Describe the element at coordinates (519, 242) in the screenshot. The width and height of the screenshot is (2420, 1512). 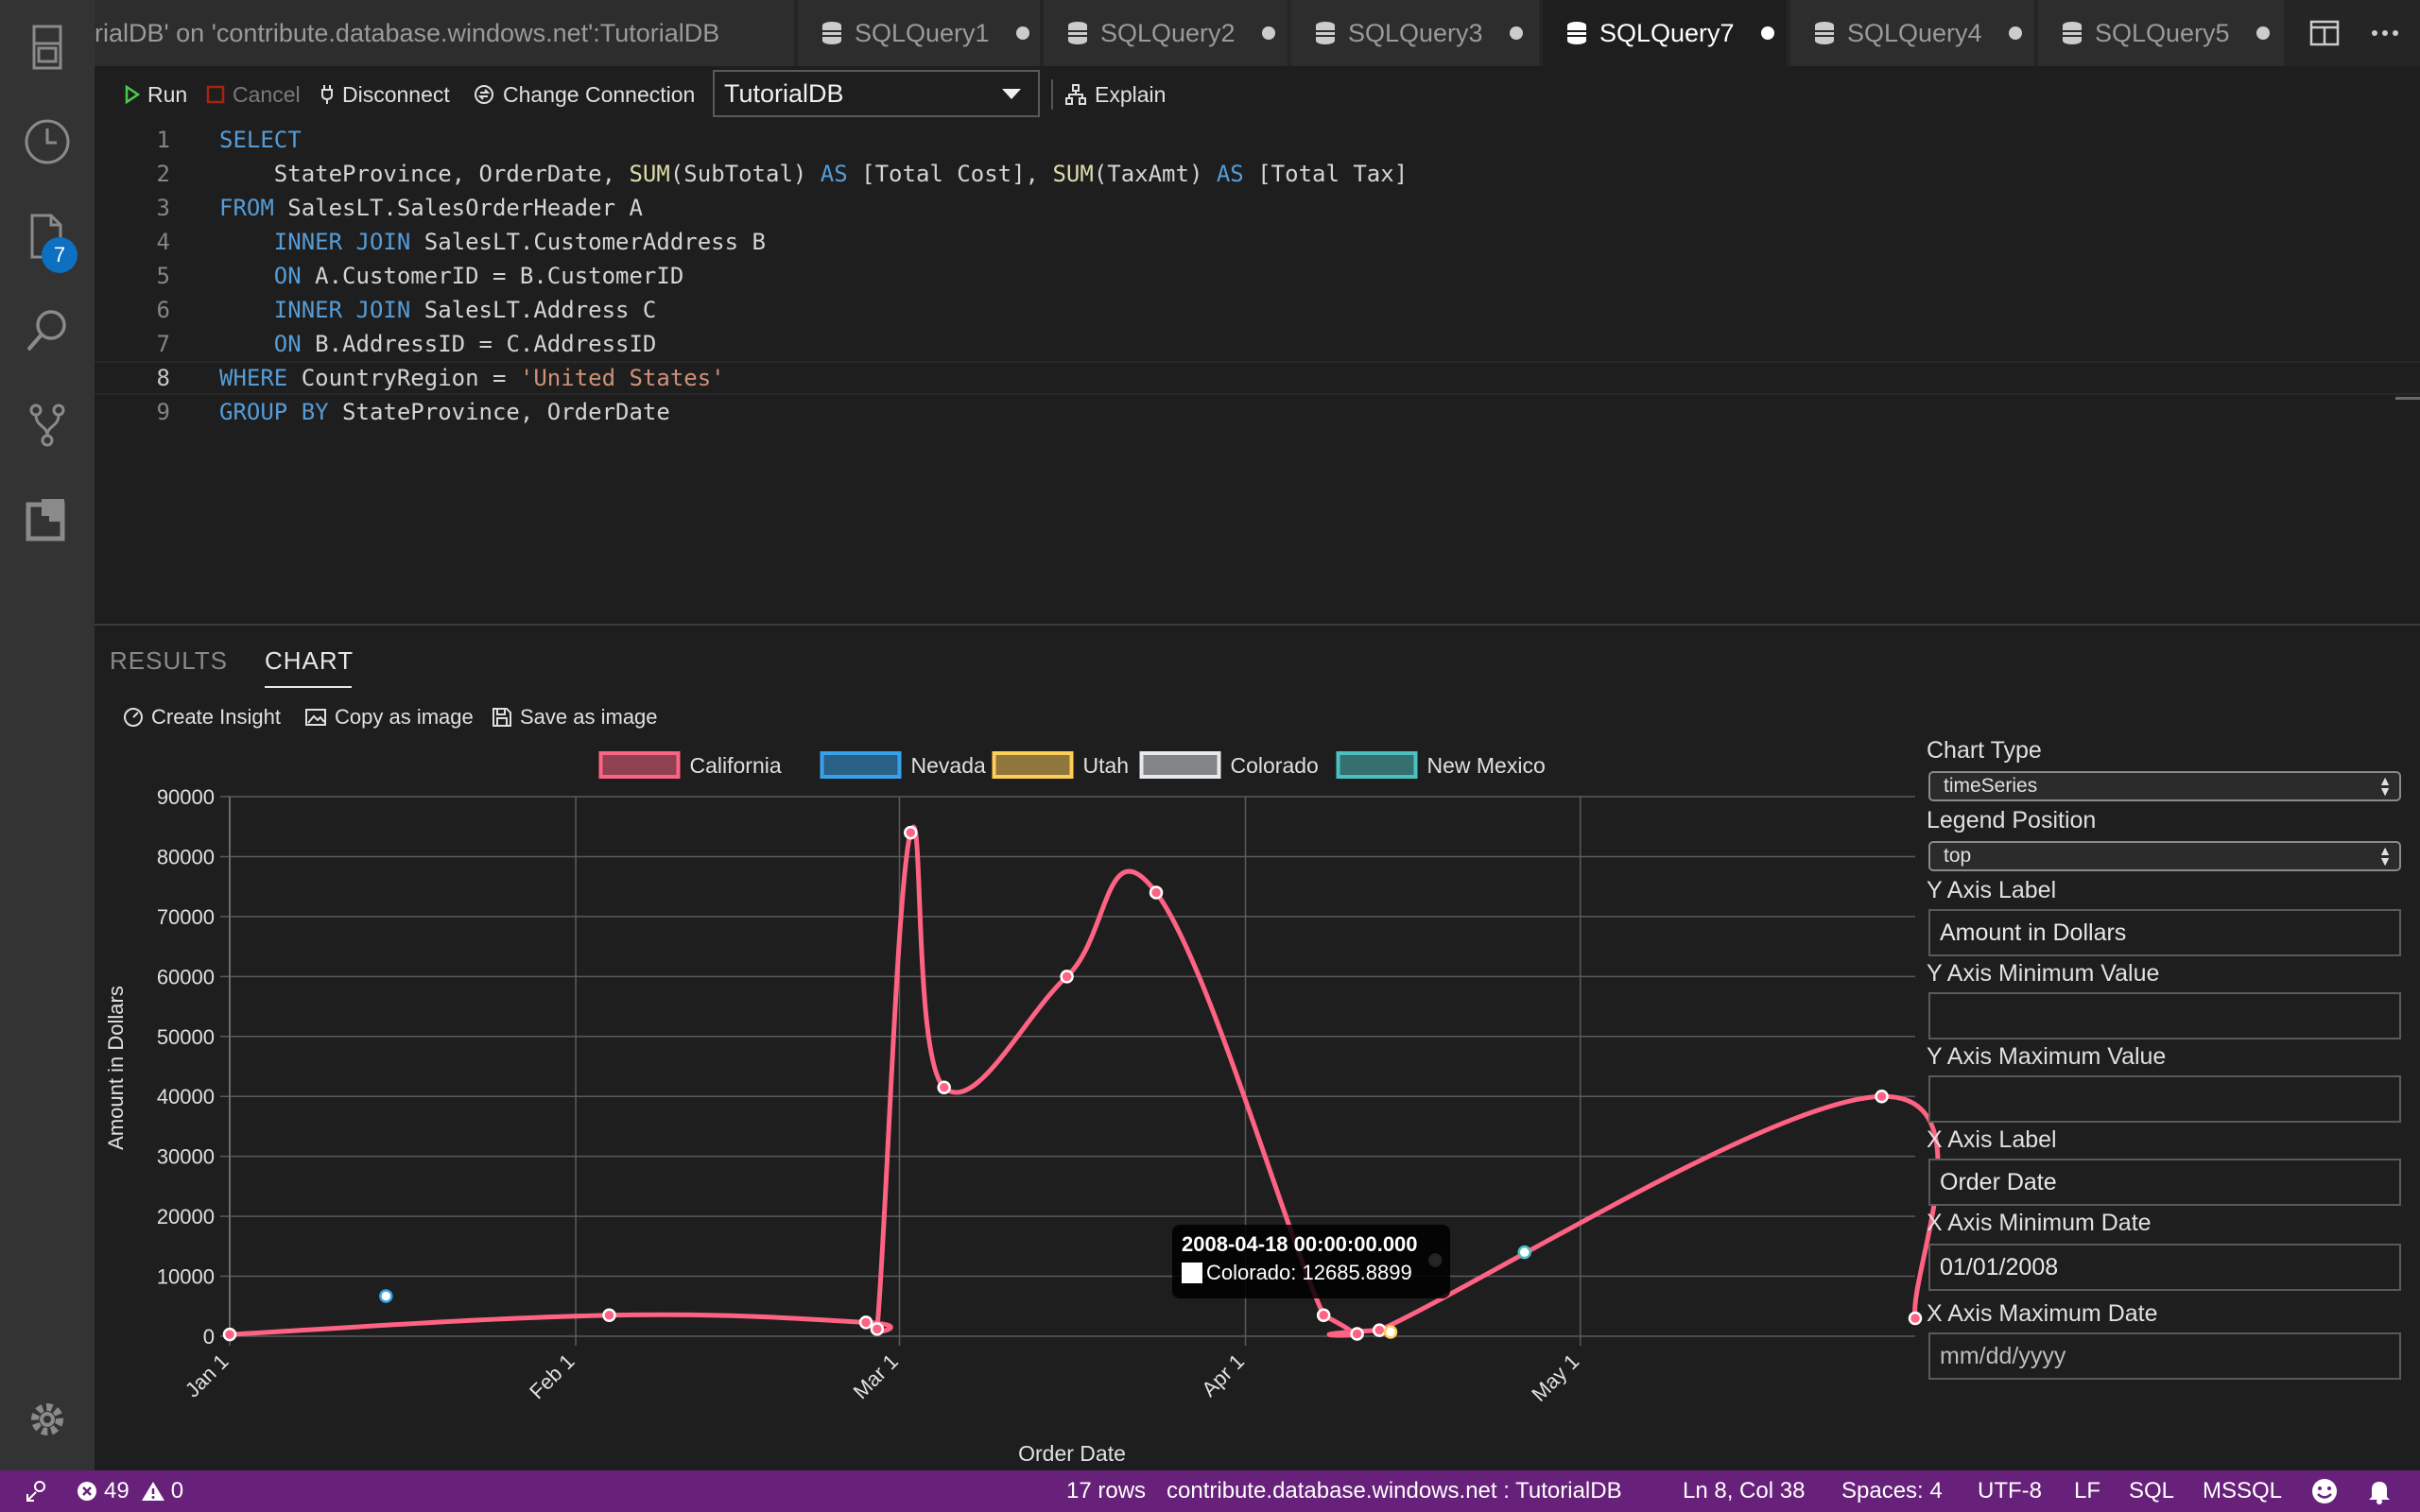
I see `code-text: INNER JOIN SalesLT.CustomerAddress B` at that location.